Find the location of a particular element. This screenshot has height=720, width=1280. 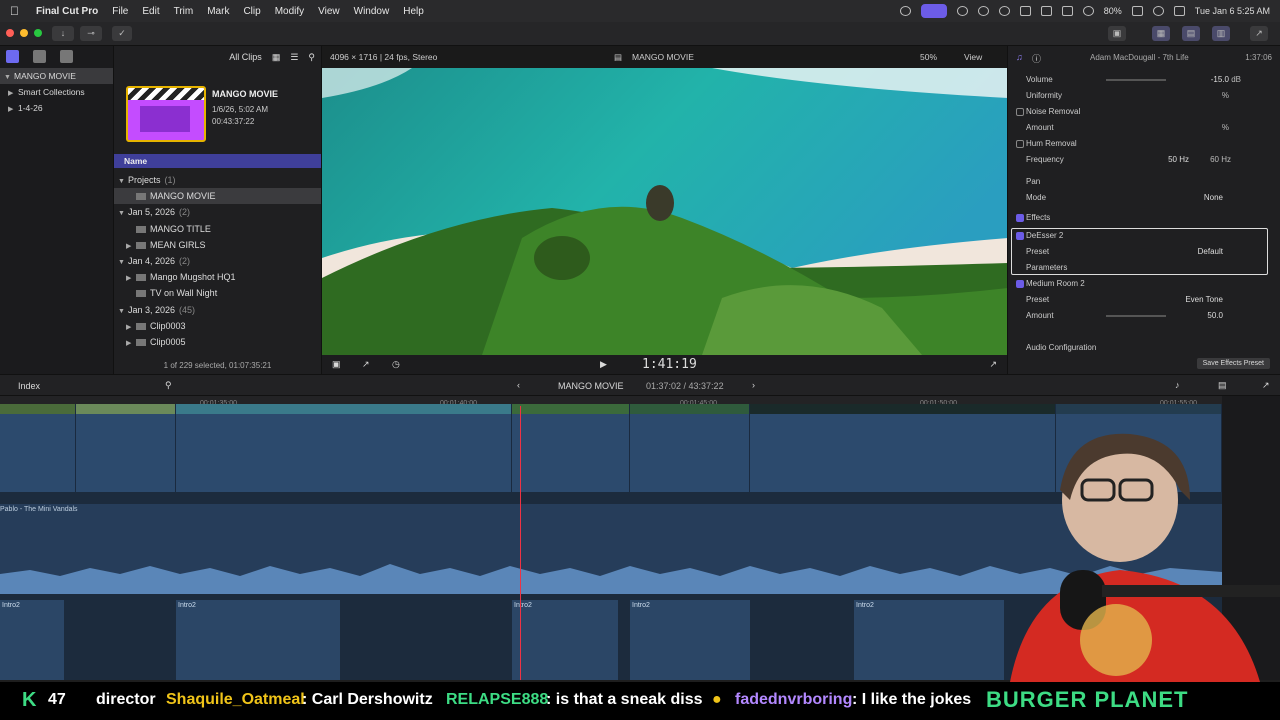

show-inspector-button: ▥ is located at coordinates (1221, 33).